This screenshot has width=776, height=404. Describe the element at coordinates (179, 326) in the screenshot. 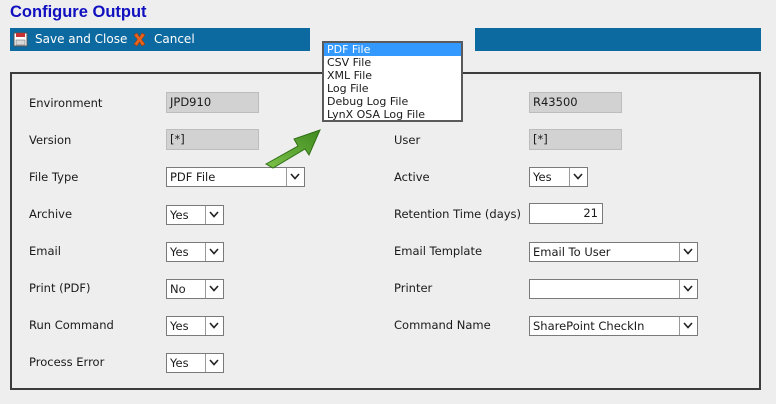

I see `run-command-value: Yes` at that location.